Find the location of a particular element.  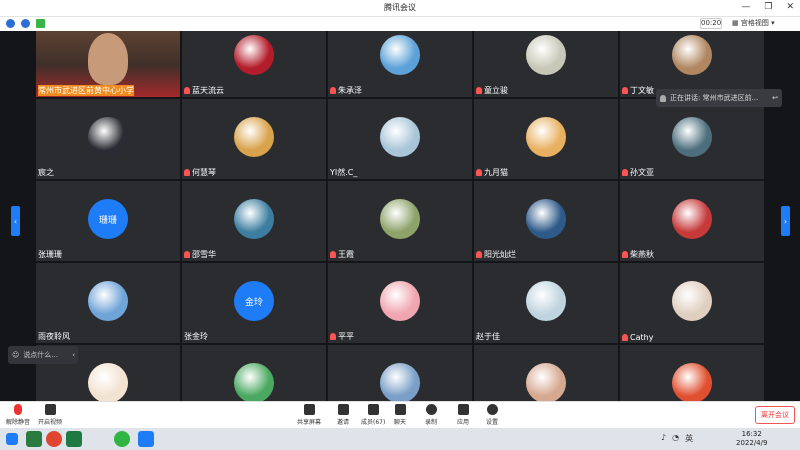

participant-name: Cathy is located at coordinates (642, 337).